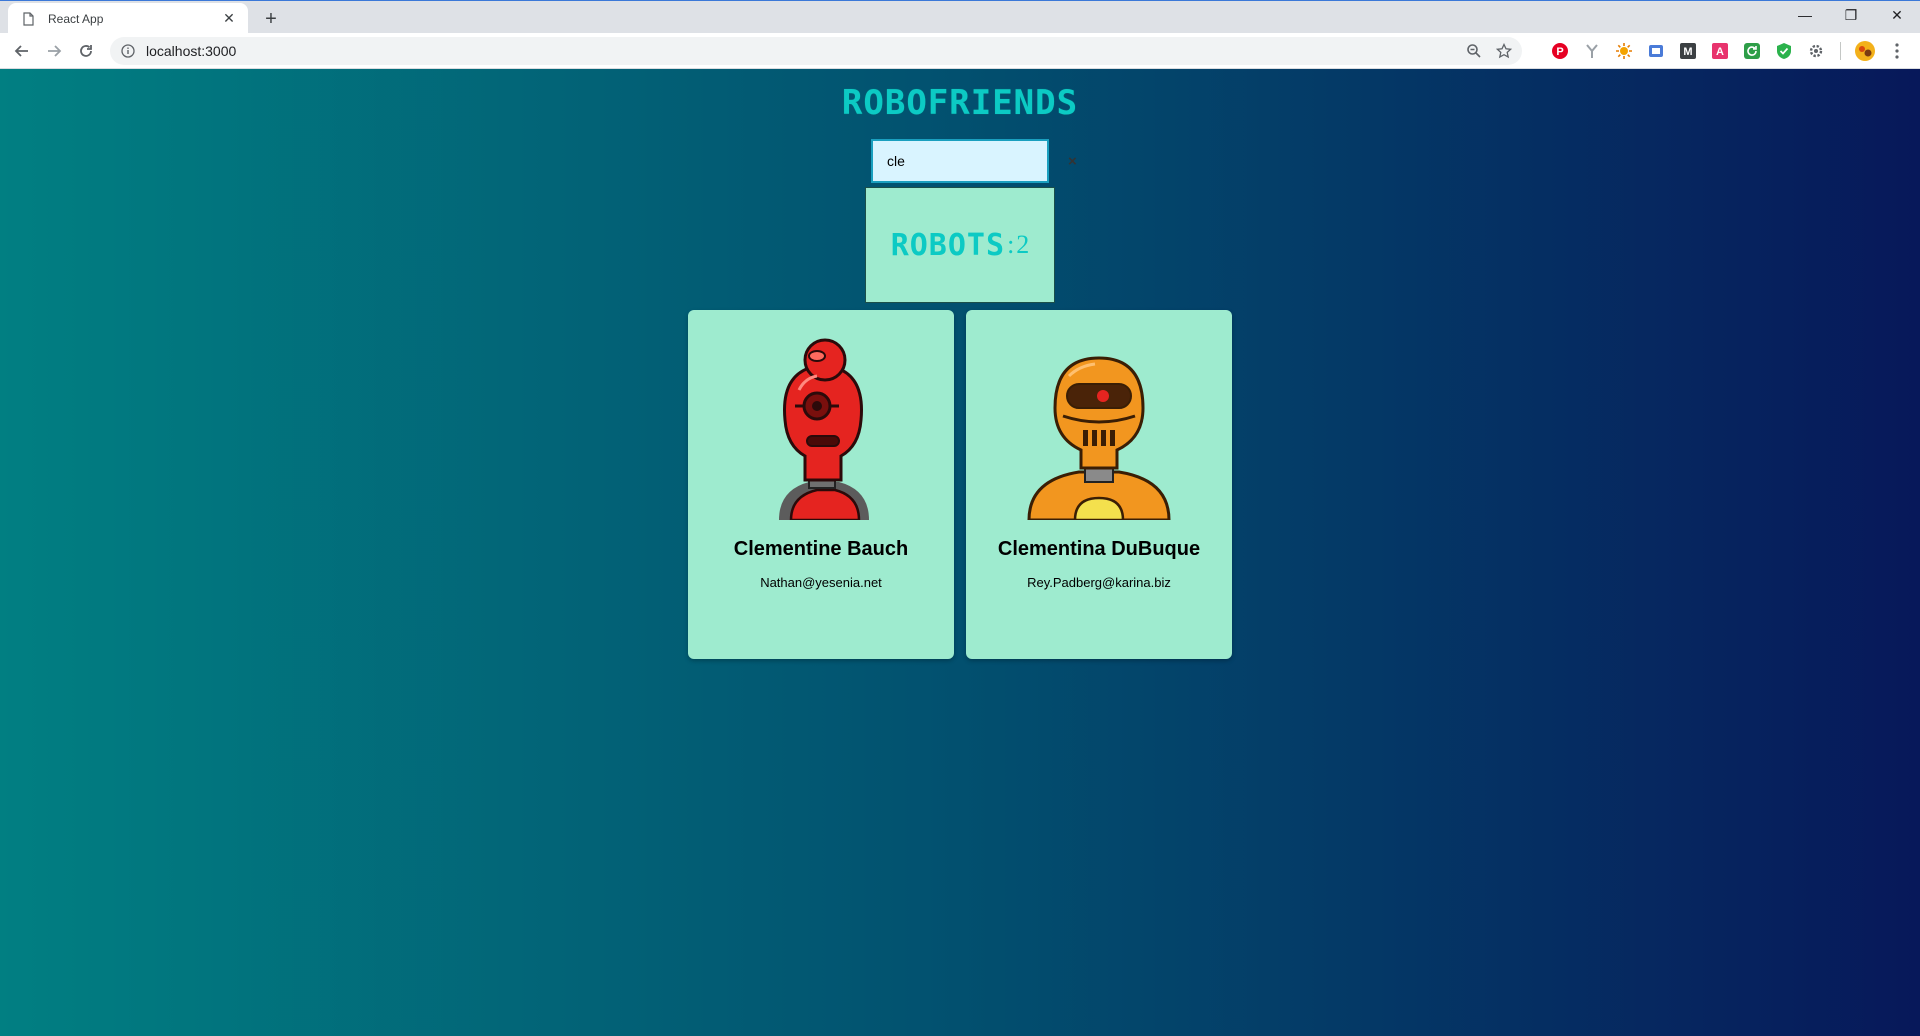 This screenshot has height=1036, width=1920. What do you see at coordinates (1592, 51) in the screenshot?
I see `broom-extension-icon` at bounding box center [1592, 51].